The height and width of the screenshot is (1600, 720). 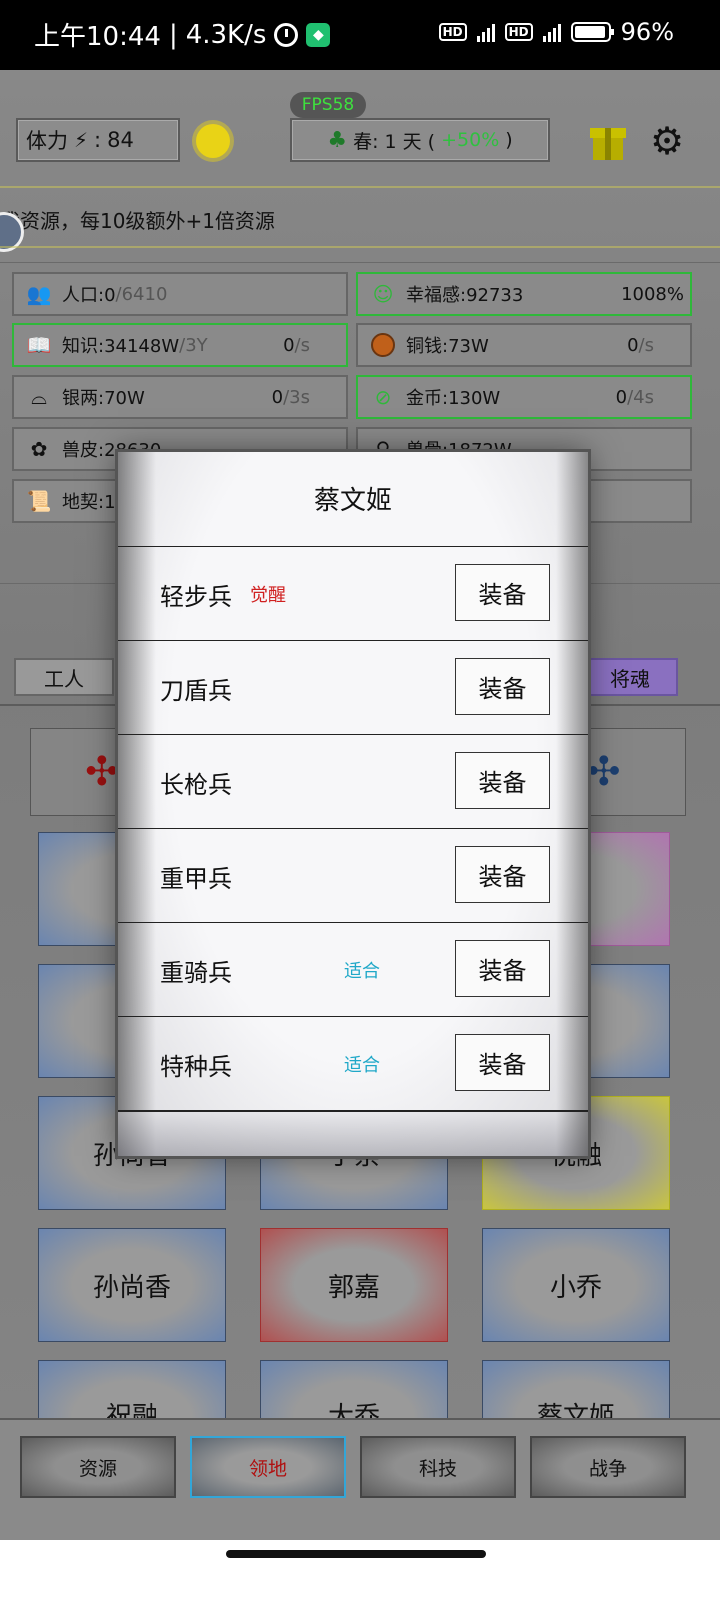 I want to click on stamina-label: 体力, so click(x=47, y=141).